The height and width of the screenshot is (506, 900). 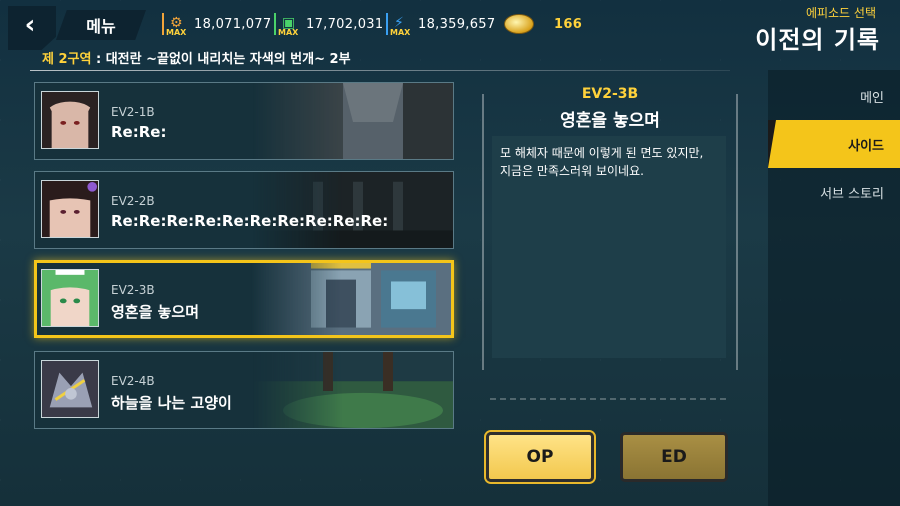 I want to click on resource-gear: ⚙ MAX 18,071,077, so click(x=217, y=24).